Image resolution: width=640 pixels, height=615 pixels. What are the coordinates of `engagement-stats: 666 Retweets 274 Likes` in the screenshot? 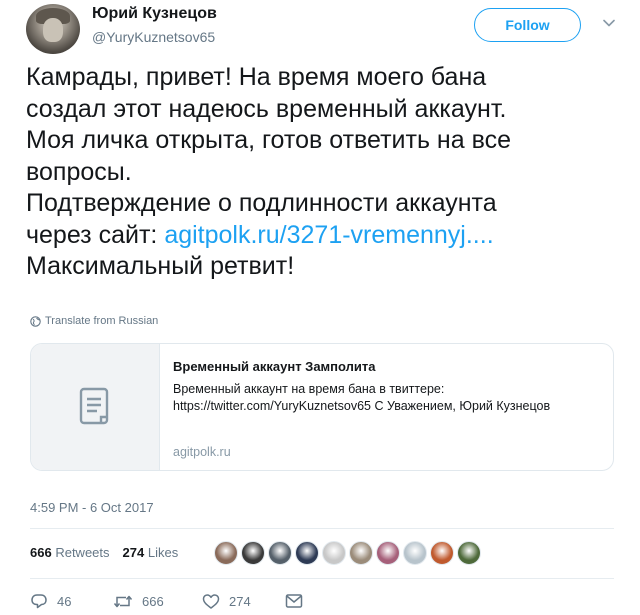 It's located at (104, 552).